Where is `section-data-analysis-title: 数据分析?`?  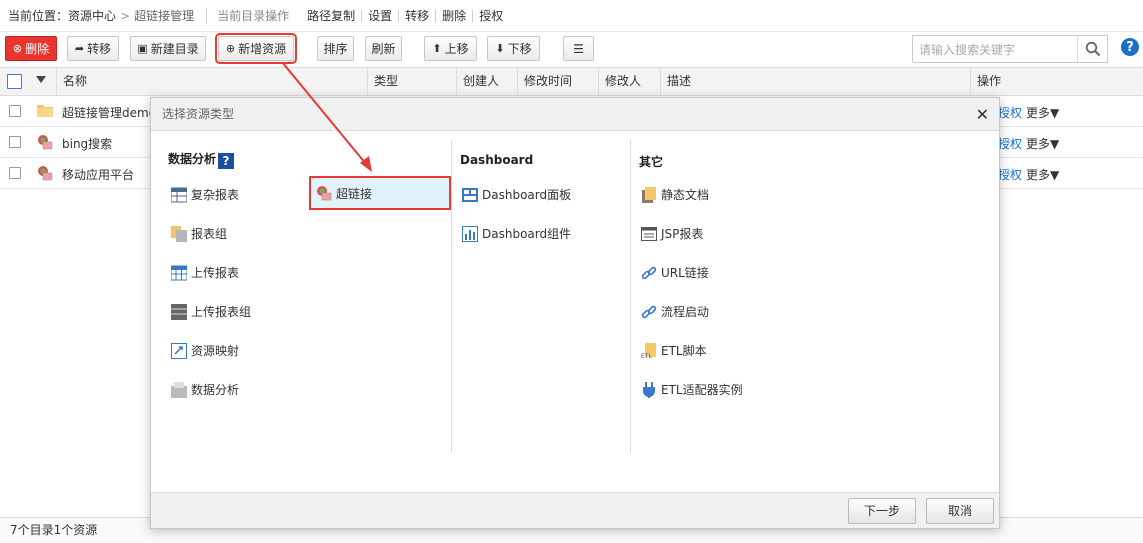 section-data-analysis-title: 数据分析? is located at coordinates (201, 159).